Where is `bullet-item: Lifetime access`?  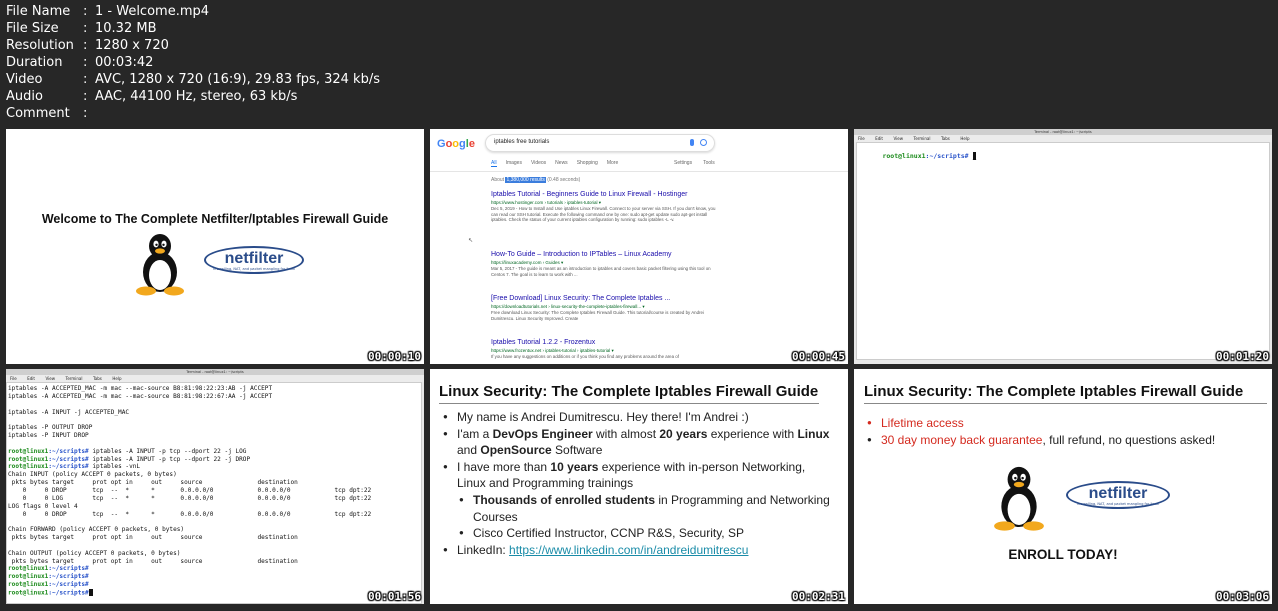 bullet-item: Lifetime access is located at coordinates (1040, 423).